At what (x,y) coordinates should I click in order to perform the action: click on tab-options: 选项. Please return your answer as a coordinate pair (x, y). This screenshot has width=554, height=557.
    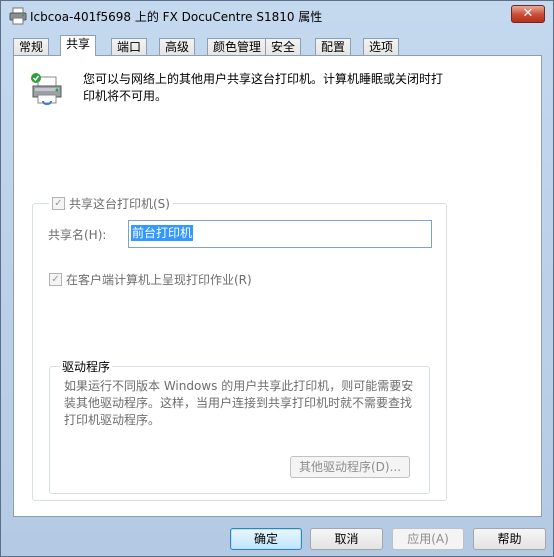
    Looking at the image, I should click on (381, 47).